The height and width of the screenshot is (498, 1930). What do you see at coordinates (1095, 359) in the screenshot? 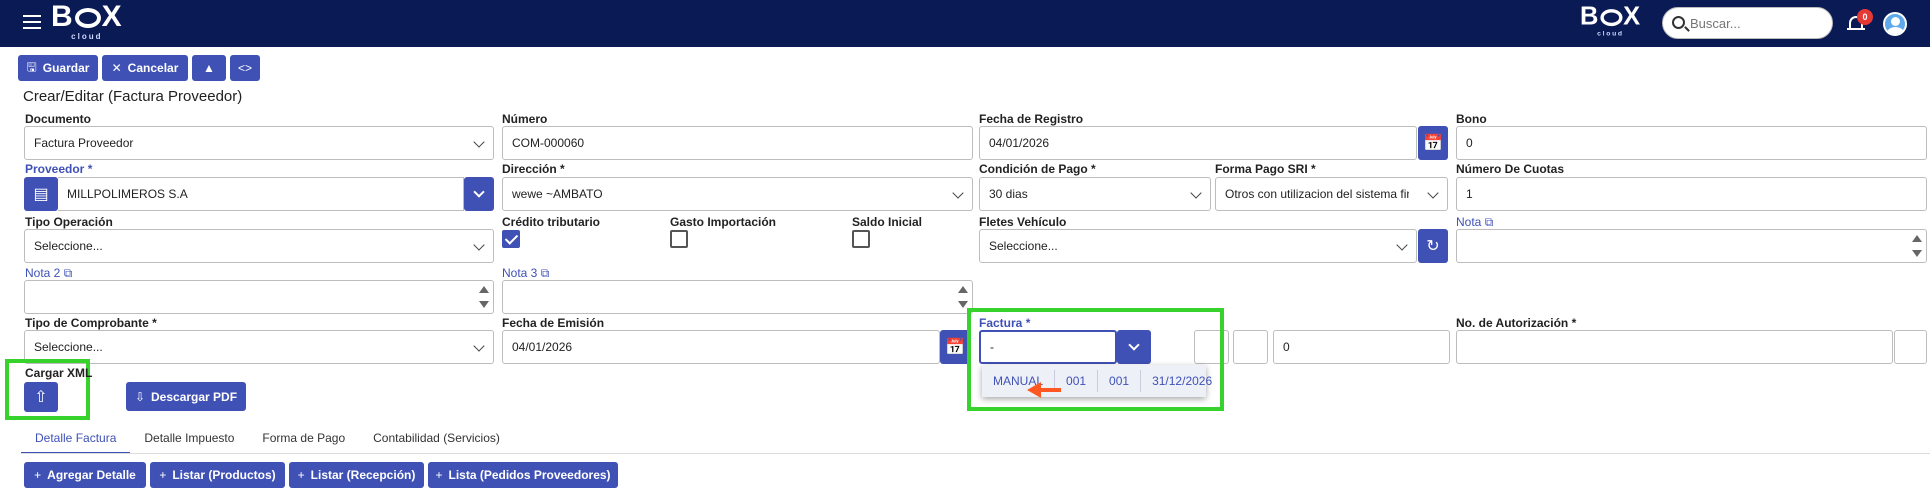
I see `factura-highlight-box` at bounding box center [1095, 359].